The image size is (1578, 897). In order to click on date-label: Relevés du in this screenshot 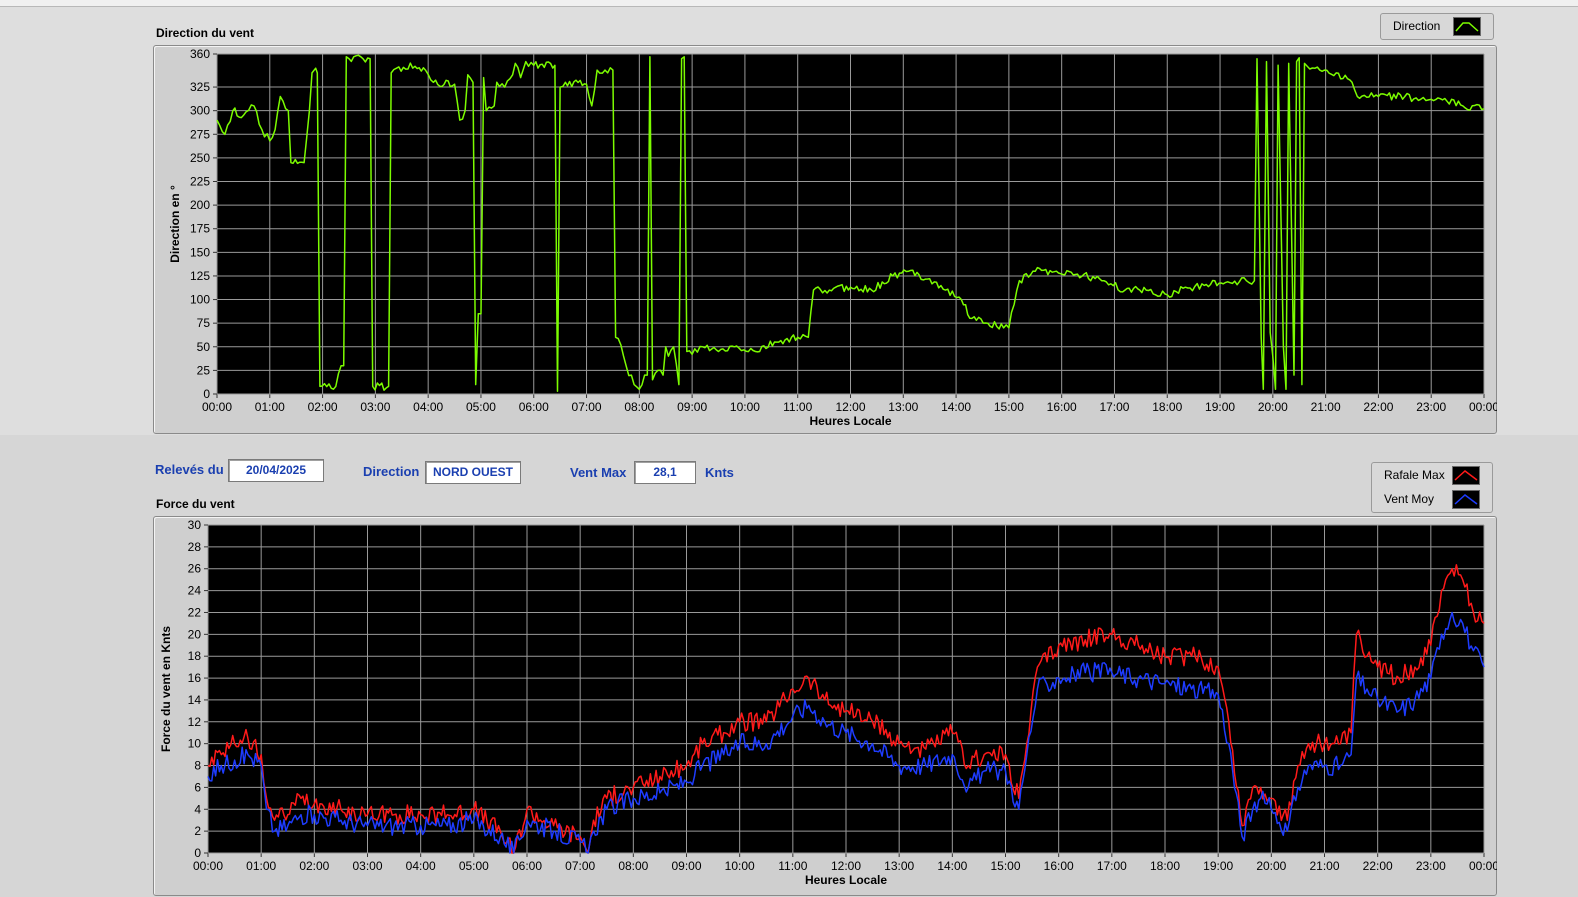, I will do `click(189, 469)`.